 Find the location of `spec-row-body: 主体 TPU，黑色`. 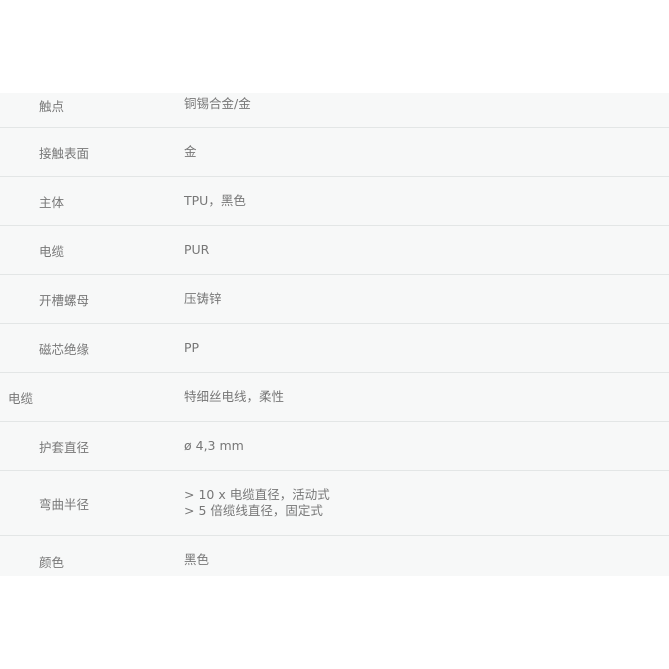

spec-row-body: 主体 TPU，黑色 is located at coordinates (334, 201).